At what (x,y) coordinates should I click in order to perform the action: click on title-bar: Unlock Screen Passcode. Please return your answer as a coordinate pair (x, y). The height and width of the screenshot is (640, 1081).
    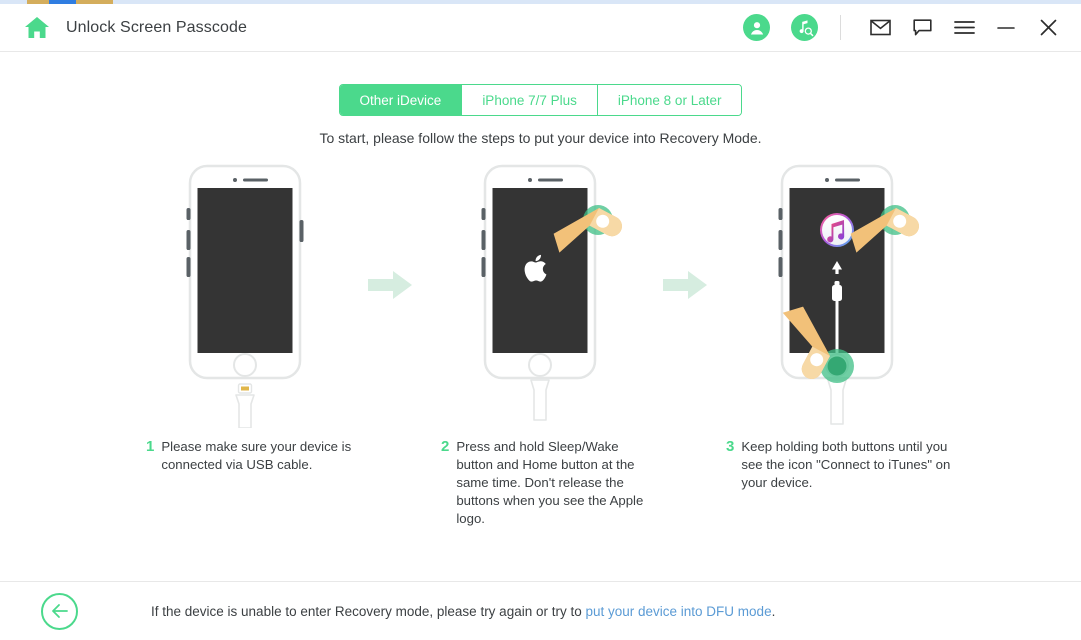
    Looking at the image, I should click on (540, 28).